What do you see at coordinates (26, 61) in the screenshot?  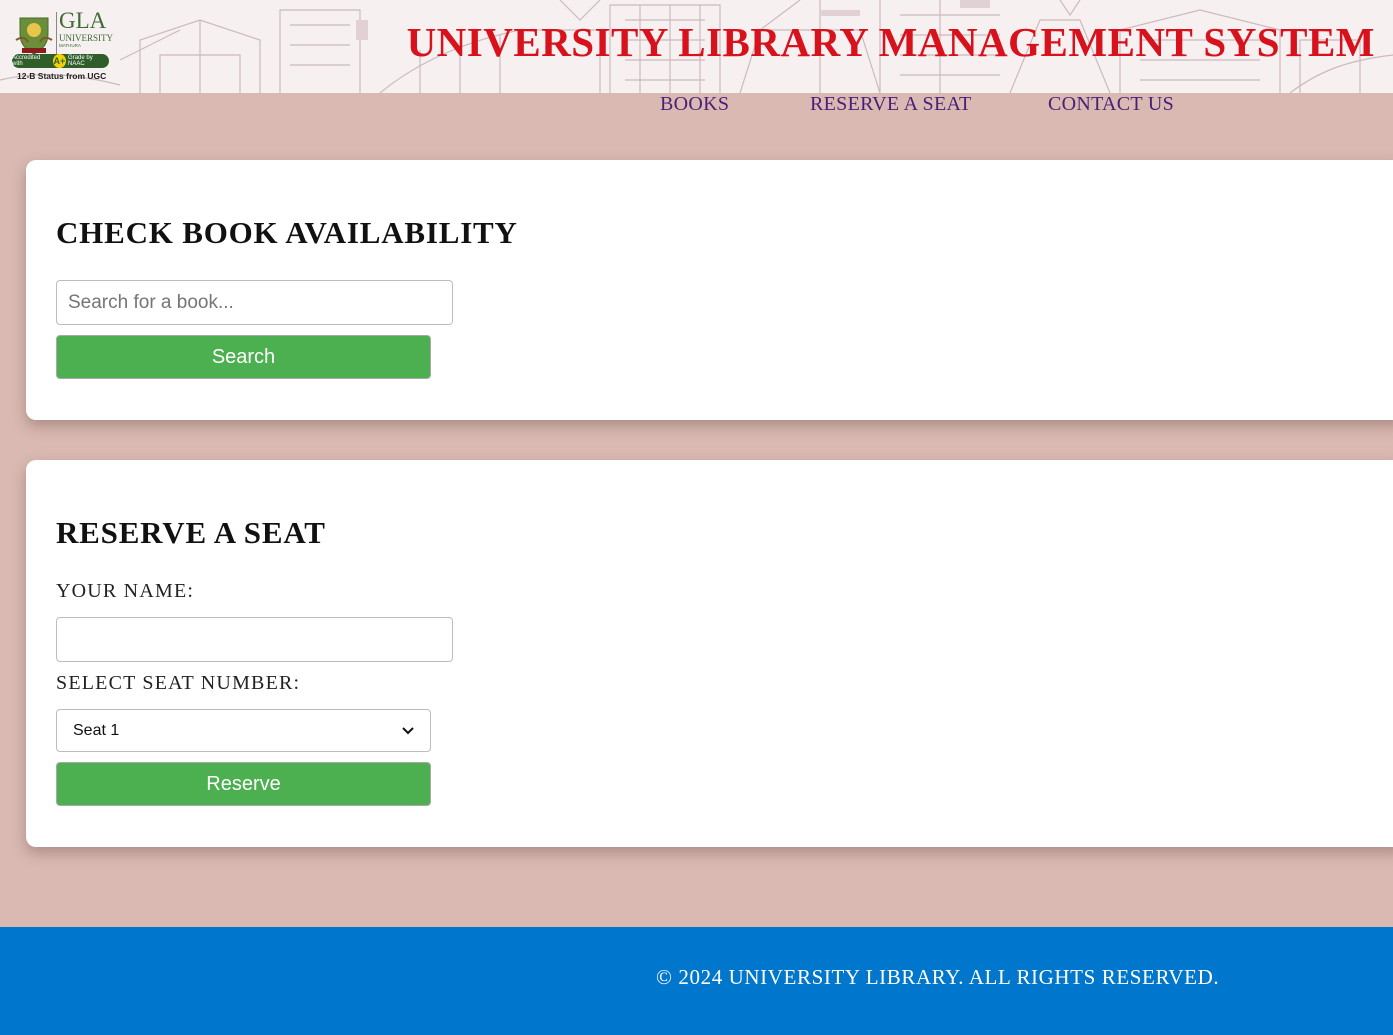 I see `badge-prefix: Accredited with` at bounding box center [26, 61].